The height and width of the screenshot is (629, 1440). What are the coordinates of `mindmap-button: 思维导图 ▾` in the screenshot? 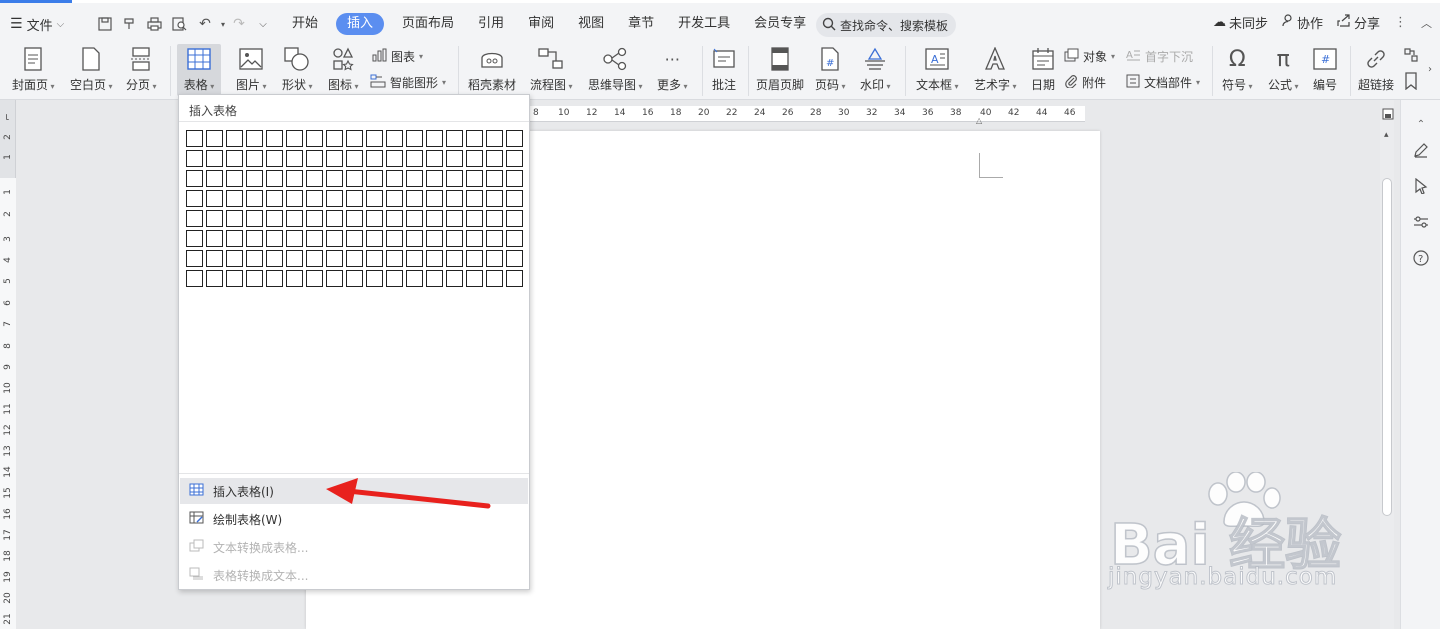 It's located at (615, 69).